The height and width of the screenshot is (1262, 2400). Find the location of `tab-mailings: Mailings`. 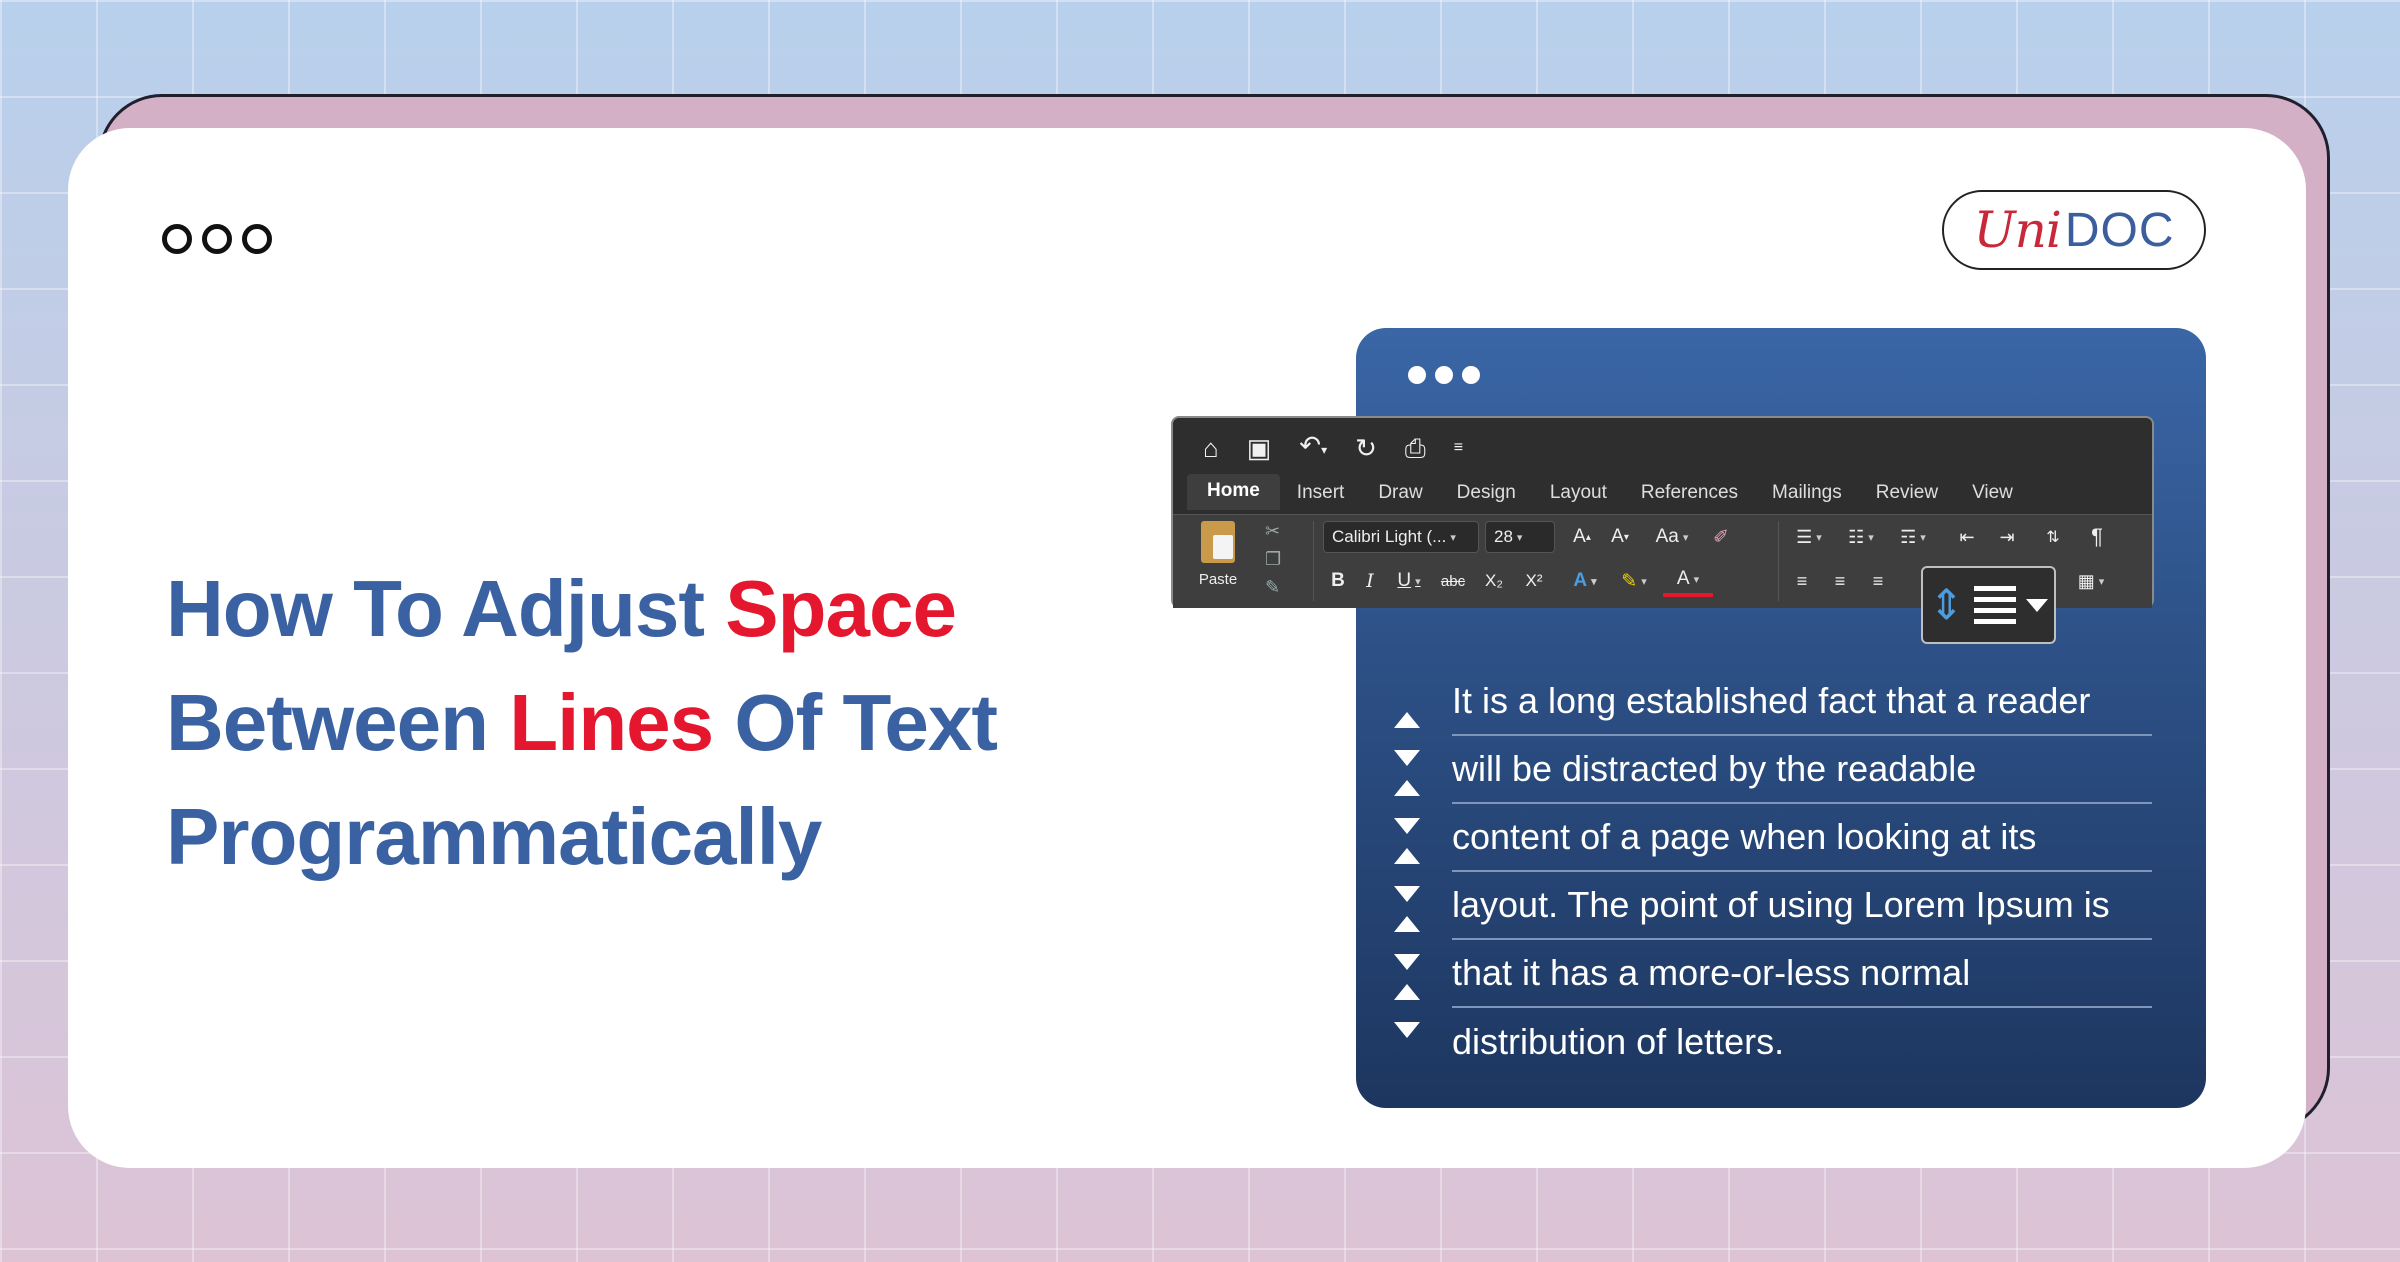

tab-mailings: Mailings is located at coordinates (1807, 493).